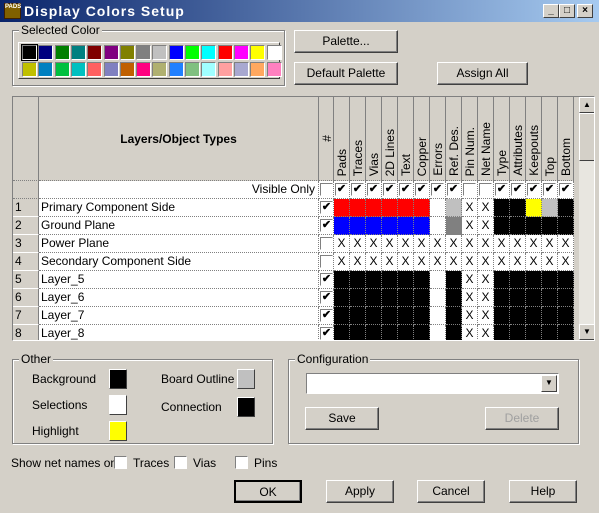  What do you see at coordinates (470, 139) in the screenshot?
I see `column-header: Pin Num.` at bounding box center [470, 139].